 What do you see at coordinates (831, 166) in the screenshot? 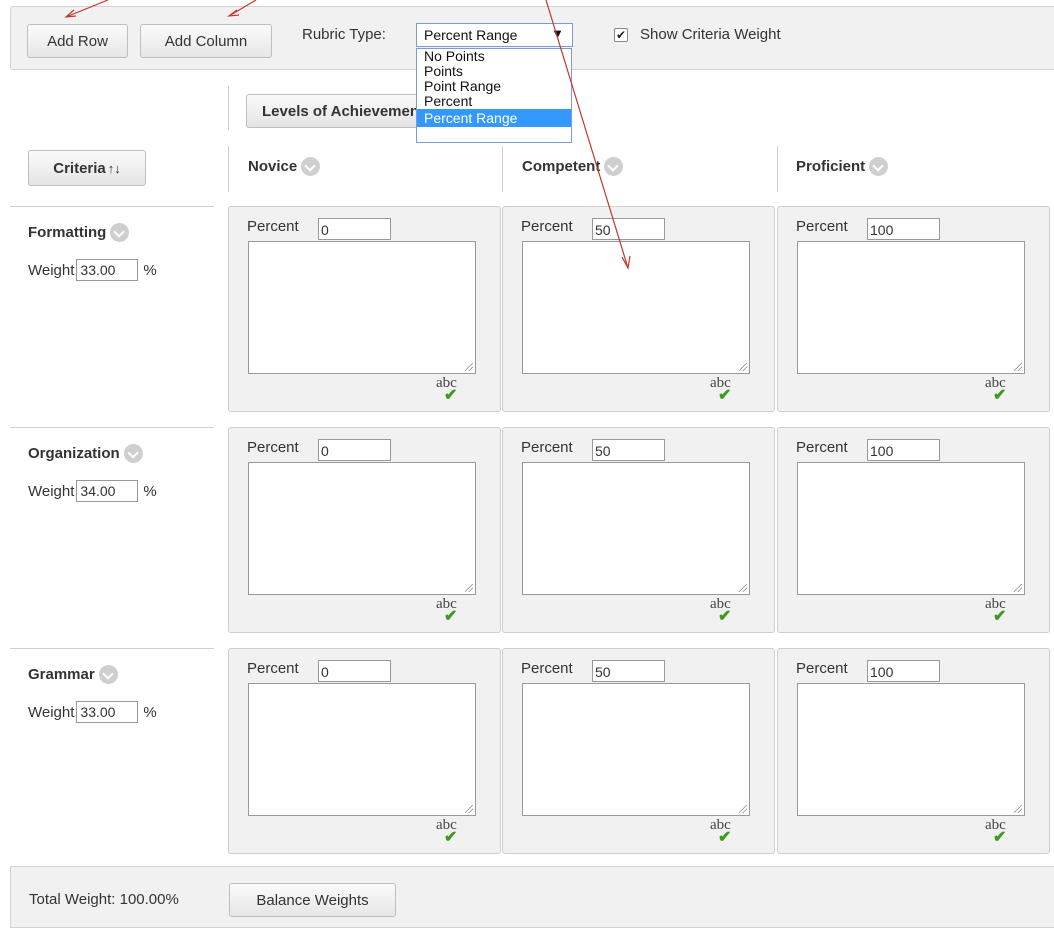
I see `level-name: Proficient` at bounding box center [831, 166].